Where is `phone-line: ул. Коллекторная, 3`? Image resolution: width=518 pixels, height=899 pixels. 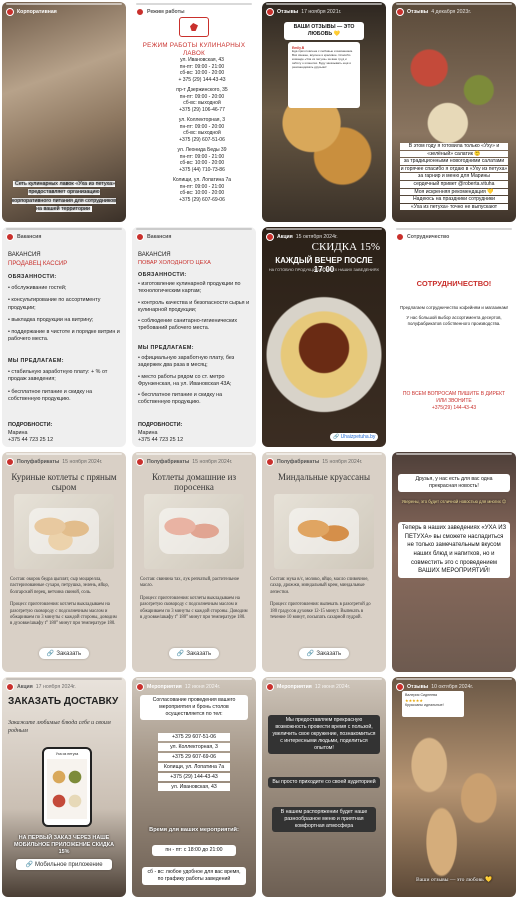 phone-line: ул. Коллекторная, 3 is located at coordinates (194, 747).